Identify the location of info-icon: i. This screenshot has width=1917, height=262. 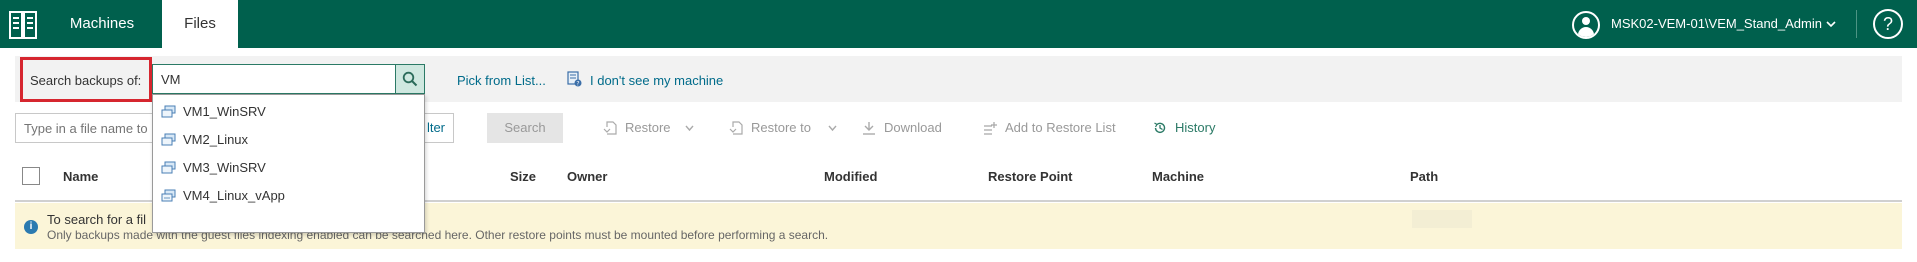
(31, 227).